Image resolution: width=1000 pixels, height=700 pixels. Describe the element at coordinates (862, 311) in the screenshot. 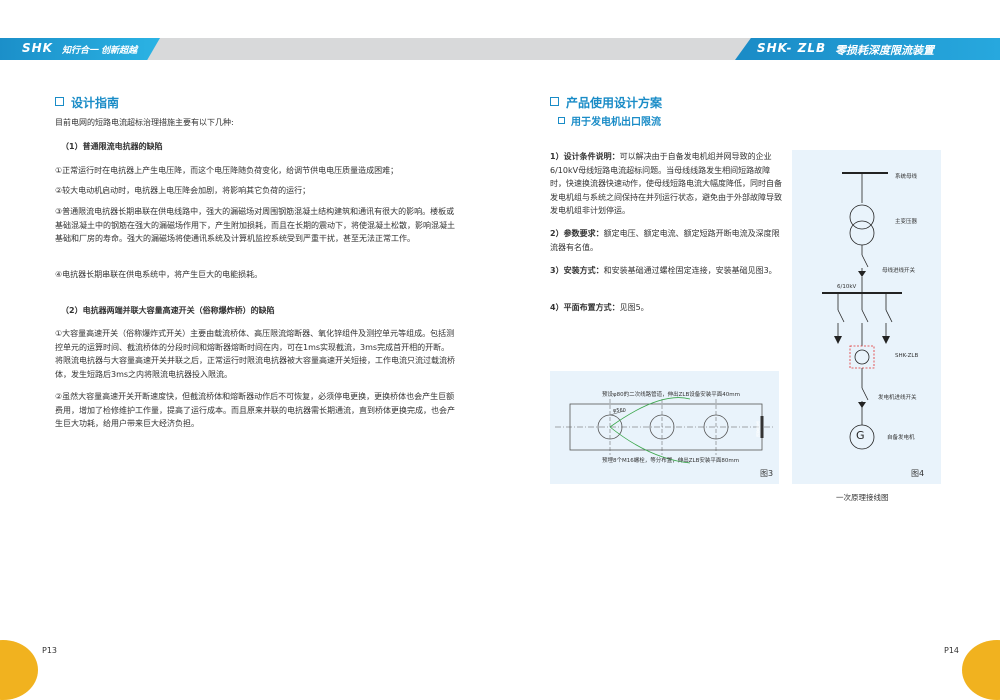

I see `single-line-diagram` at that location.